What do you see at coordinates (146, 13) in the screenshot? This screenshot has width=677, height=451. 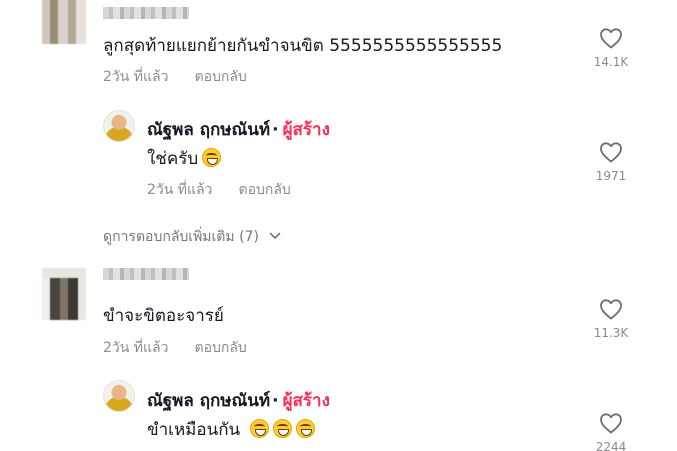 I see `commenter-name-1-redacted` at bounding box center [146, 13].